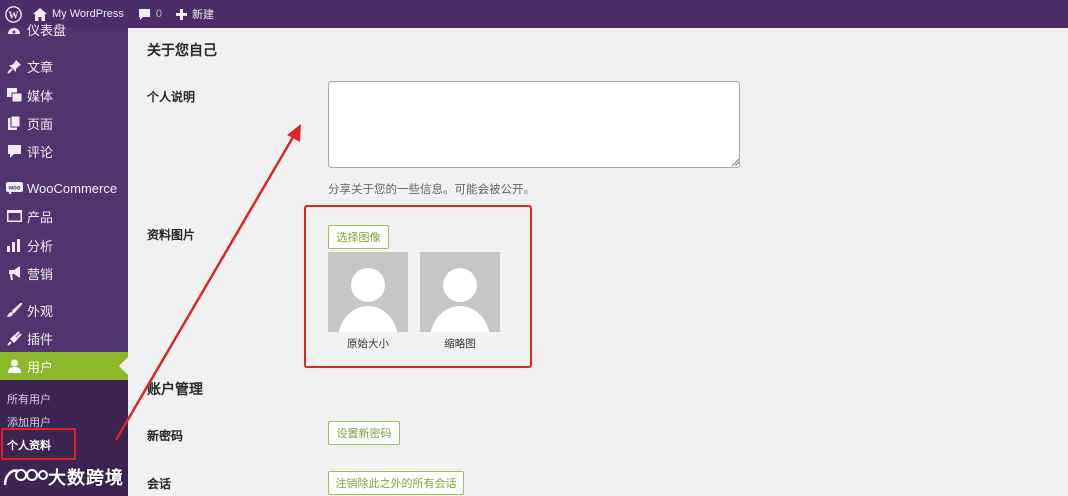 The height and width of the screenshot is (496, 1068). Describe the element at coordinates (14, 66) in the screenshot. I see `pin-icon` at that location.